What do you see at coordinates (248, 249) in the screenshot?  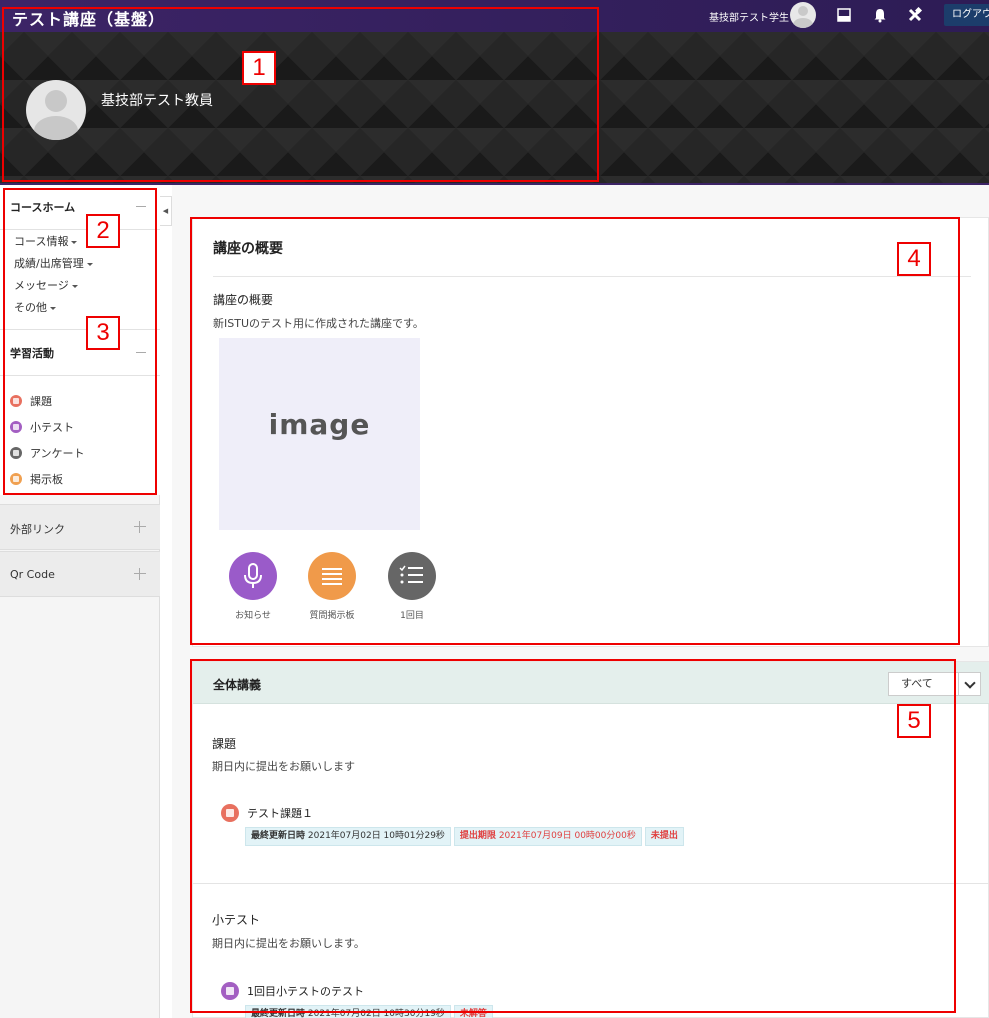 I see `summary-title: 講座の概要` at bounding box center [248, 249].